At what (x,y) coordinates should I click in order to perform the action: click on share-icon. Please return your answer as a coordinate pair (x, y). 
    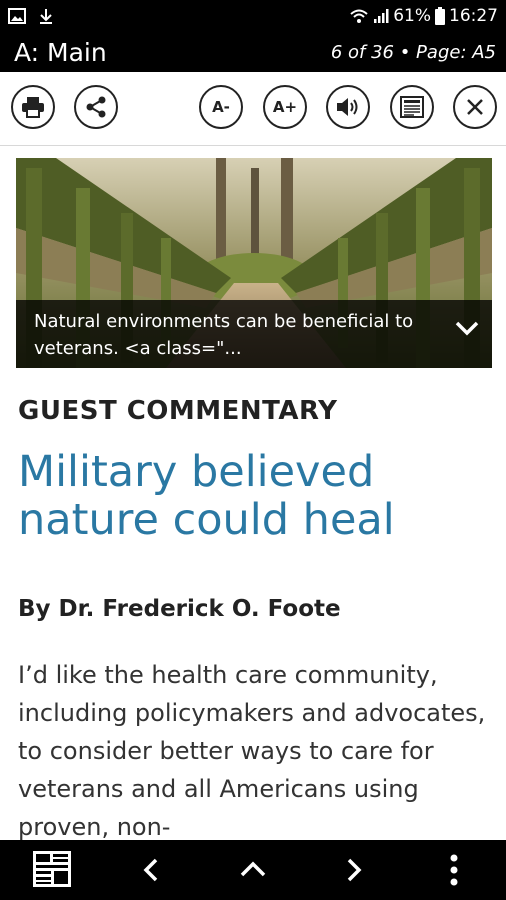
    Looking at the image, I should click on (96, 107).